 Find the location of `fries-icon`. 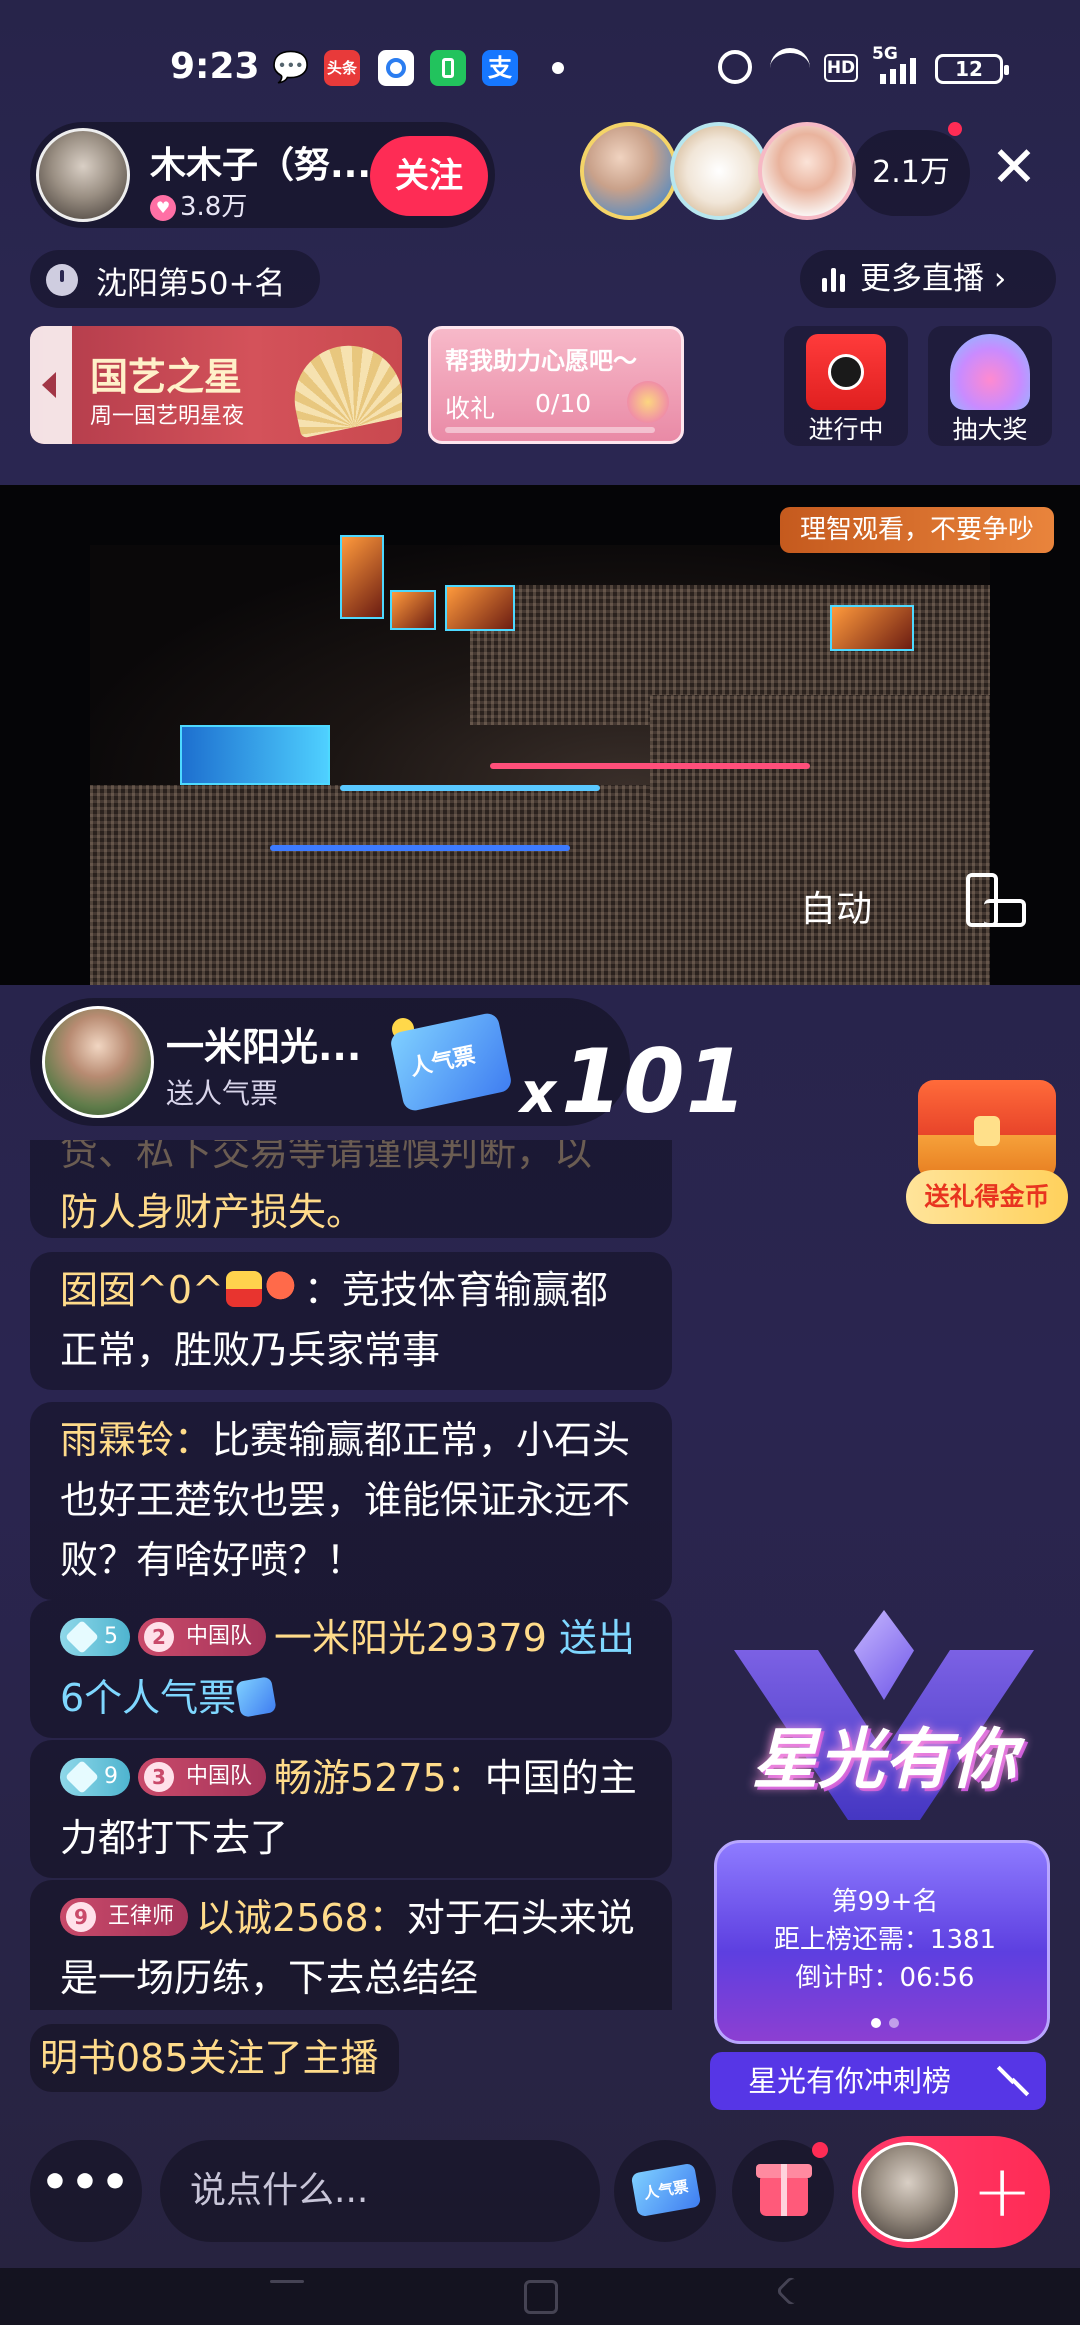

fries-icon is located at coordinates (243, 1288).